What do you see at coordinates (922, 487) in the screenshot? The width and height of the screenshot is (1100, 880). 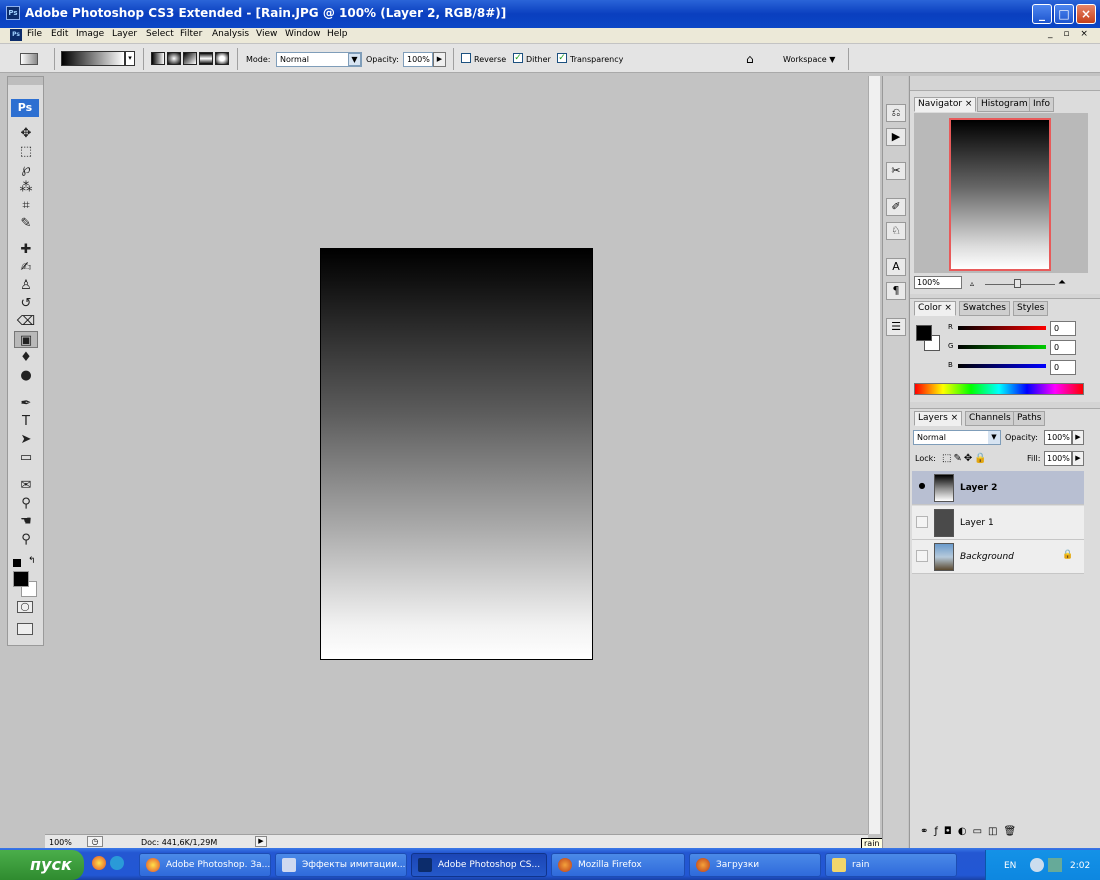 I see `eye-icon: ●` at bounding box center [922, 487].